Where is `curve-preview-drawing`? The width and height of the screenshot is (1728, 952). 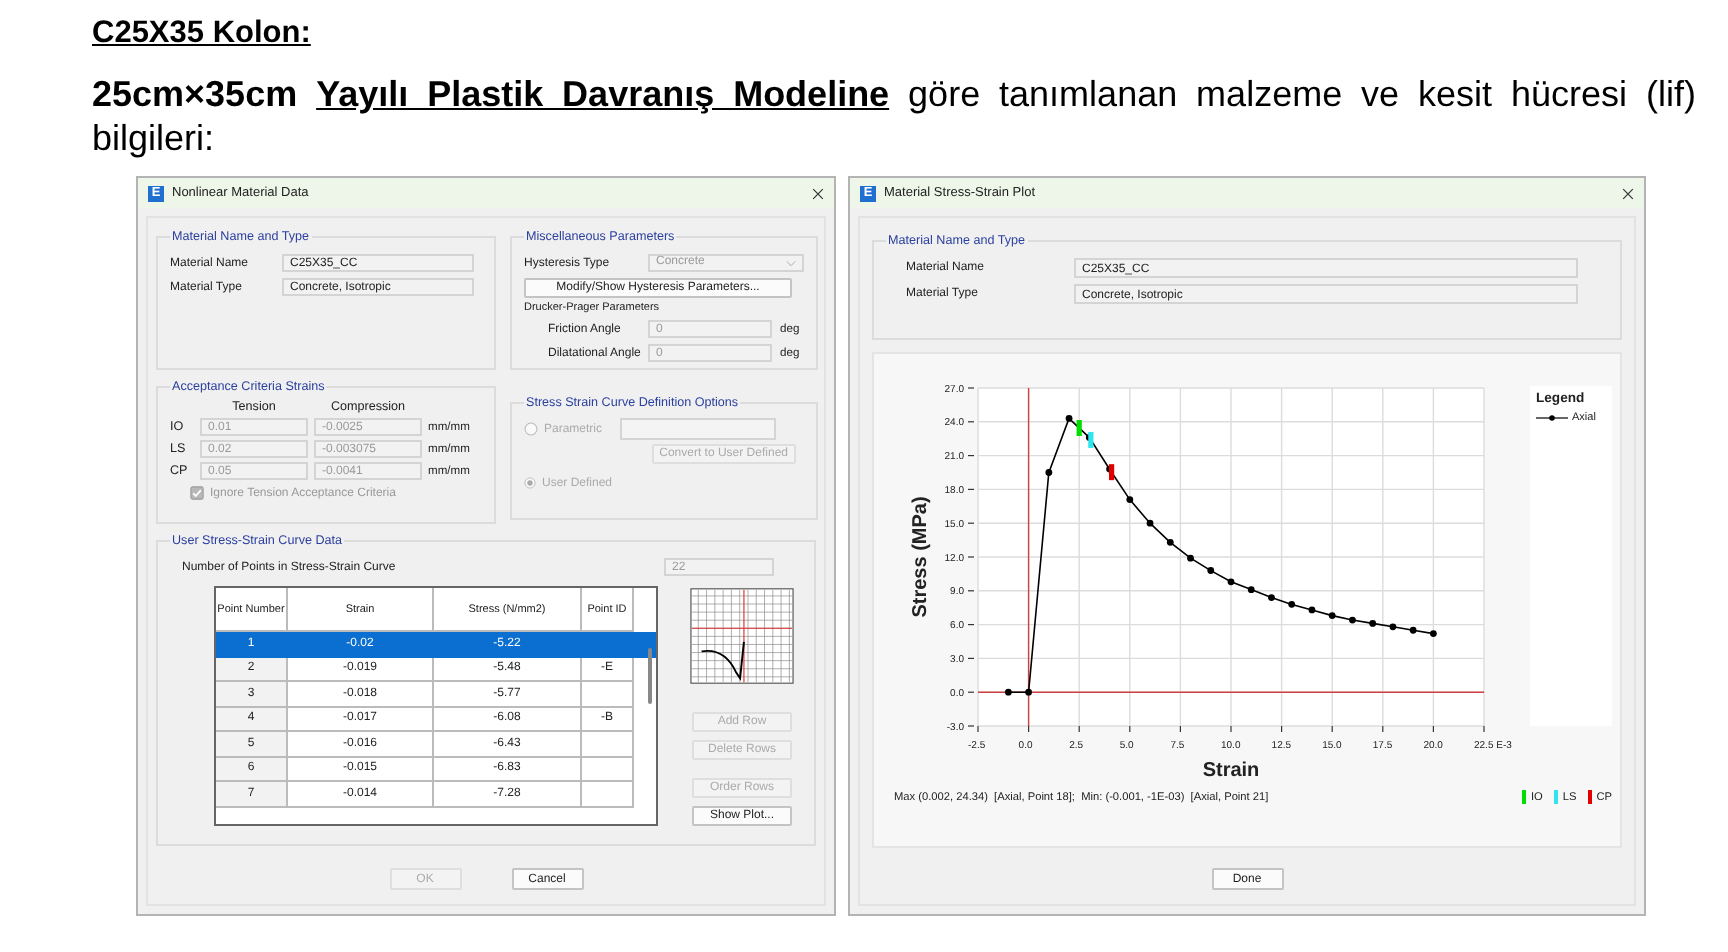 curve-preview-drawing is located at coordinates (742, 636).